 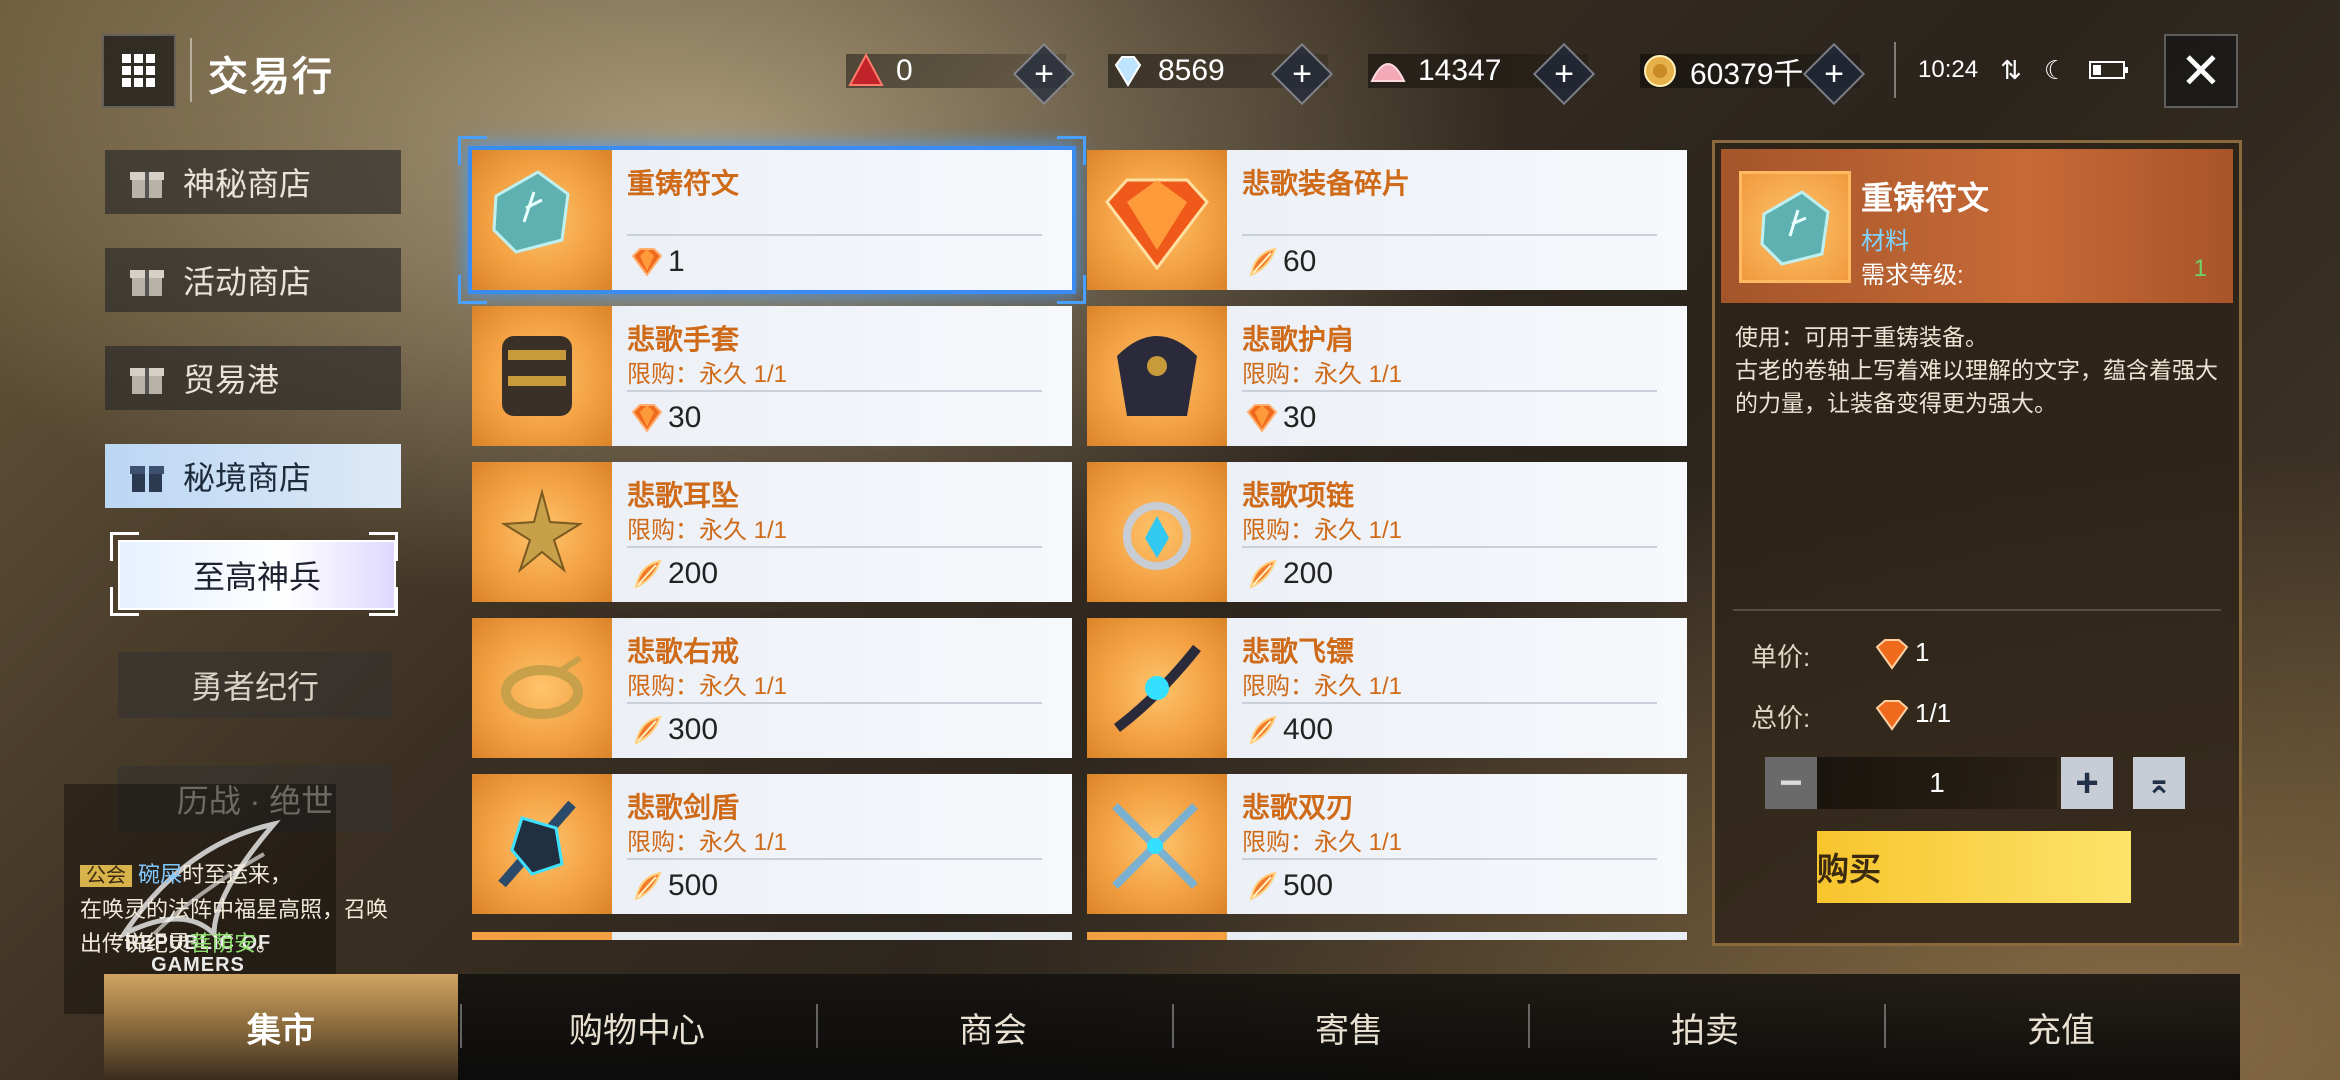 What do you see at coordinates (2055, 69) in the screenshot?
I see `moon-icon: ☾` at bounding box center [2055, 69].